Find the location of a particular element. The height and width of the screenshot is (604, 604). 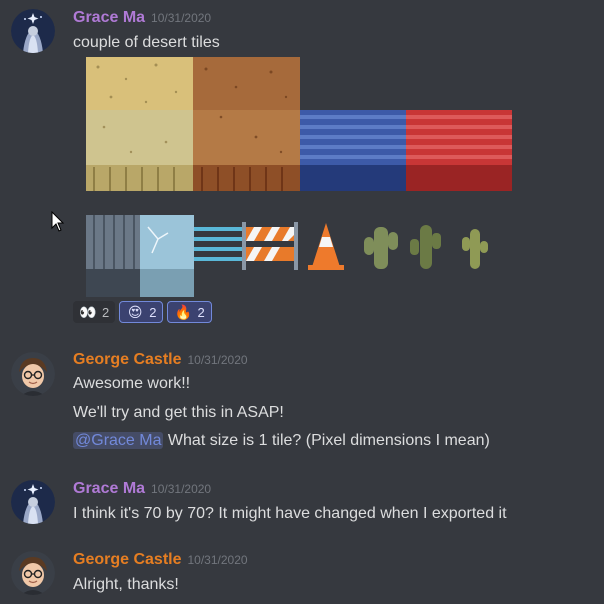

message-text: We'll try and get this in ASAP! is located at coordinates (178, 412).